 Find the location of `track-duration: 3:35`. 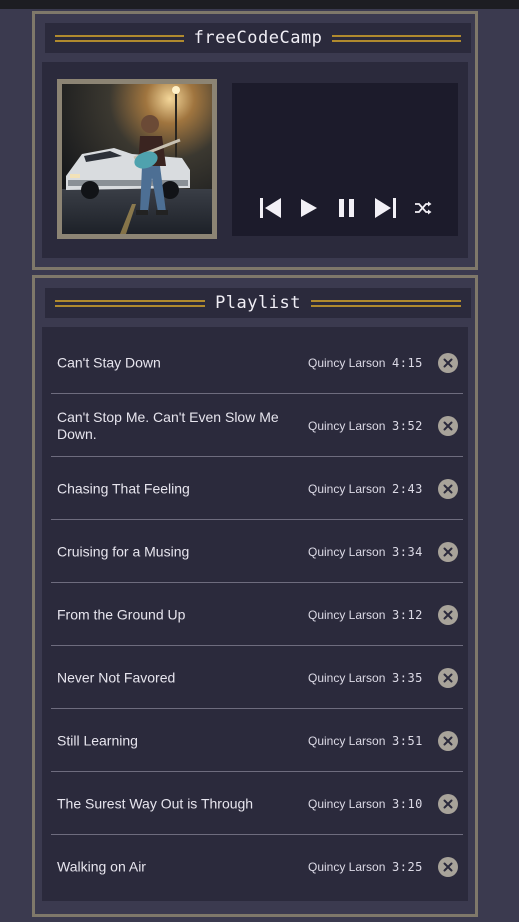

track-duration: 3:35 is located at coordinates (407, 677).